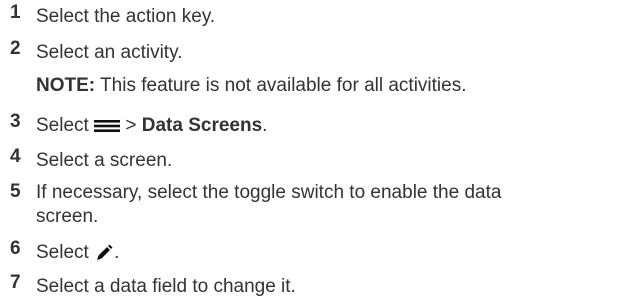  I want to click on step-number: 5, so click(15, 191).